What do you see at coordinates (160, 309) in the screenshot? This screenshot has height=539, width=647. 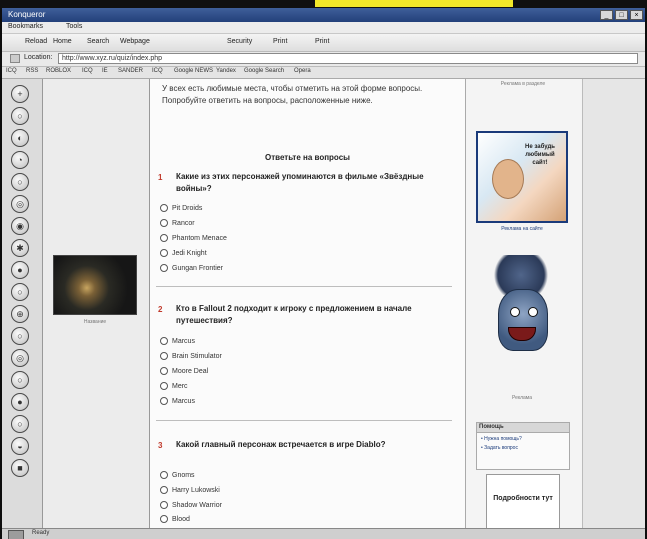 I see `question-number: 2` at bounding box center [160, 309].